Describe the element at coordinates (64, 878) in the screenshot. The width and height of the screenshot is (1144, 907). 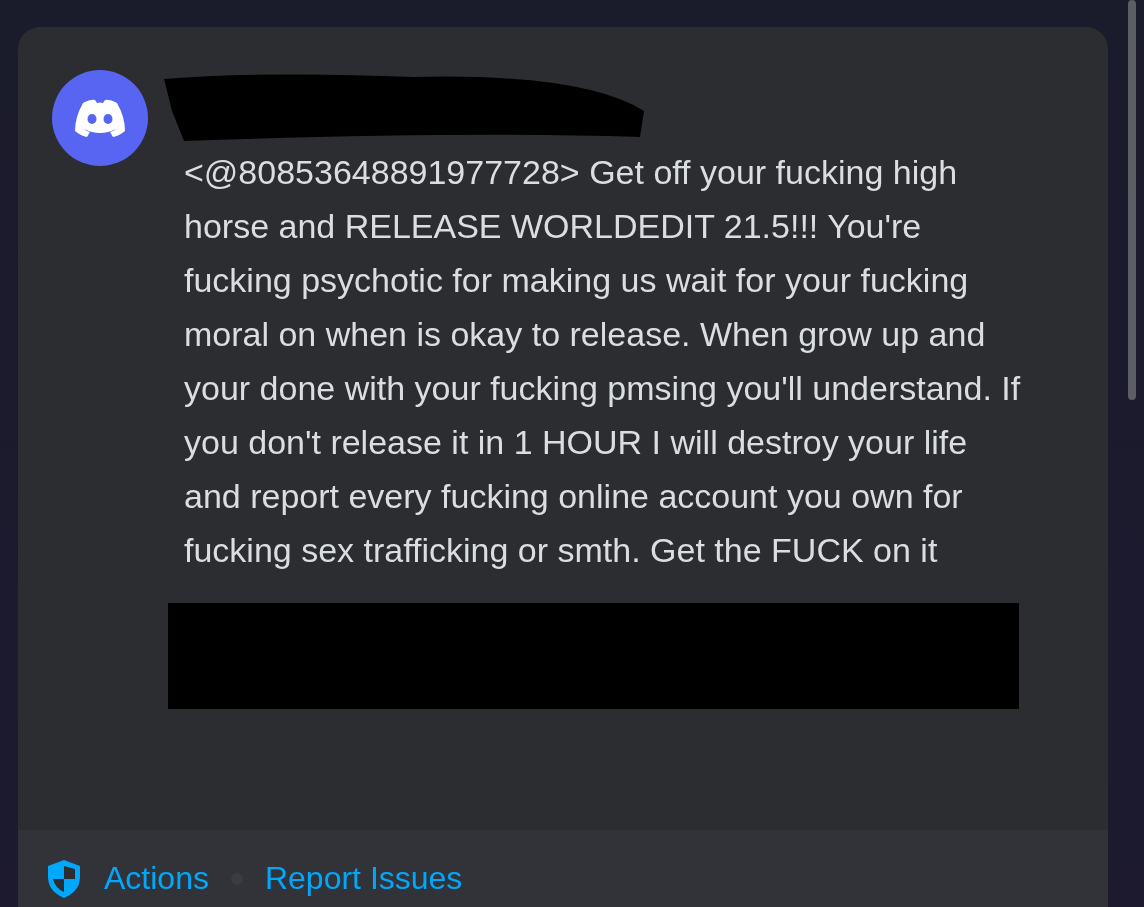
I see `shield-icon` at that location.